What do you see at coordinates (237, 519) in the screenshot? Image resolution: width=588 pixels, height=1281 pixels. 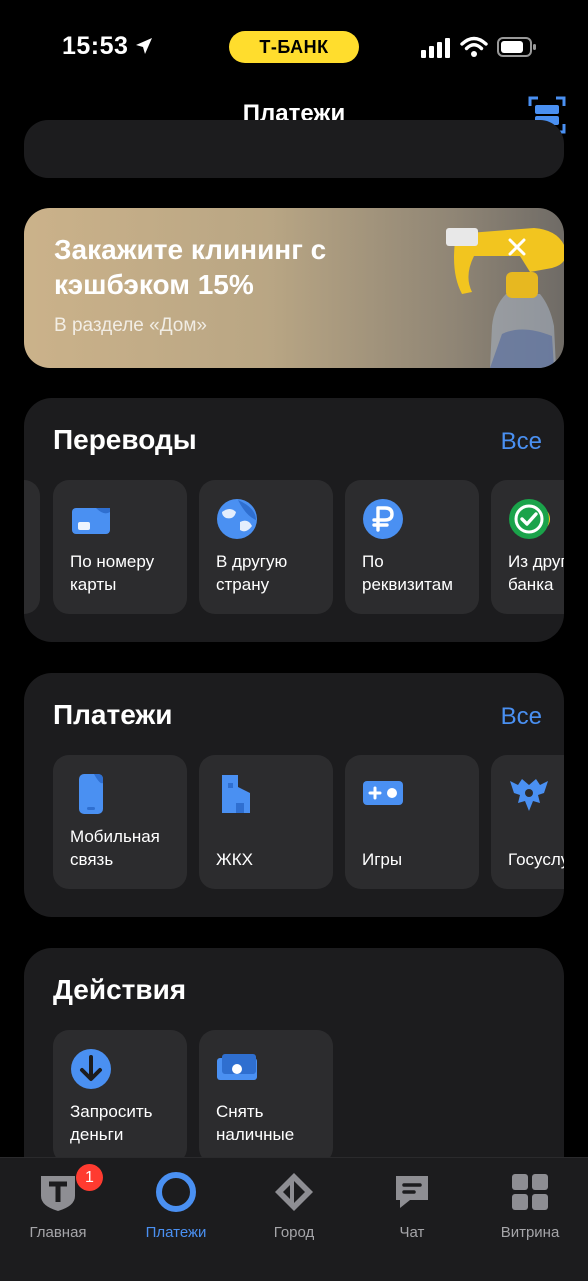 I see `globe-icon` at bounding box center [237, 519].